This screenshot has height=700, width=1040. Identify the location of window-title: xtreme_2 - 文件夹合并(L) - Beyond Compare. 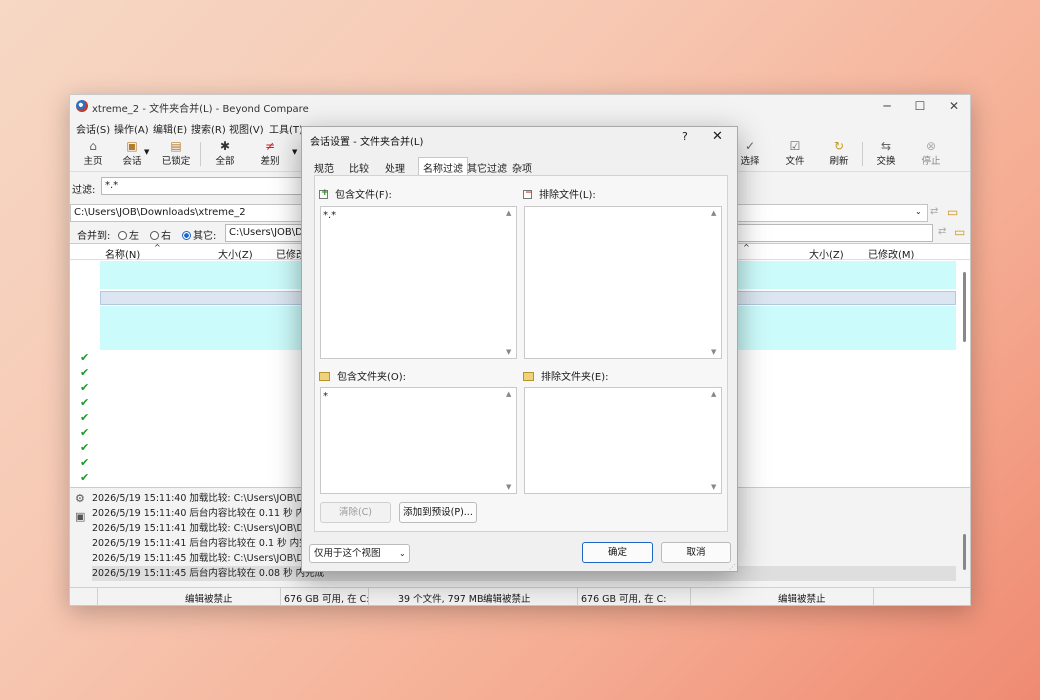
(200, 109).